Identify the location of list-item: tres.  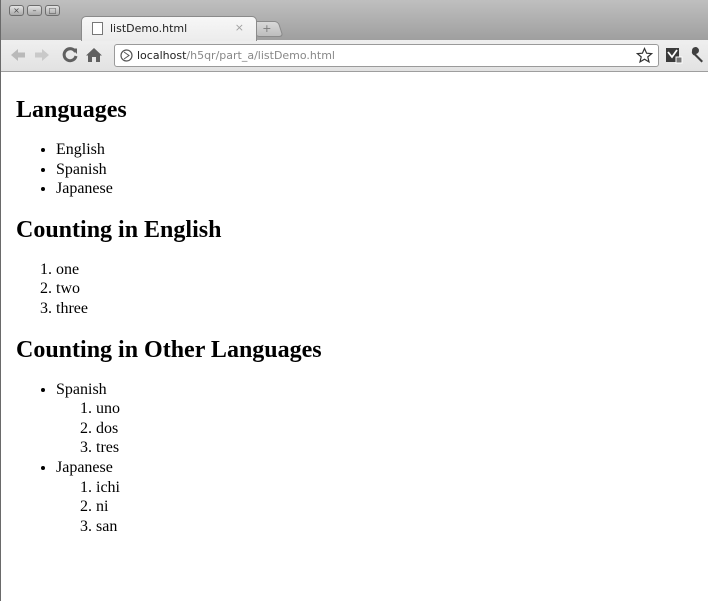
(396, 448).